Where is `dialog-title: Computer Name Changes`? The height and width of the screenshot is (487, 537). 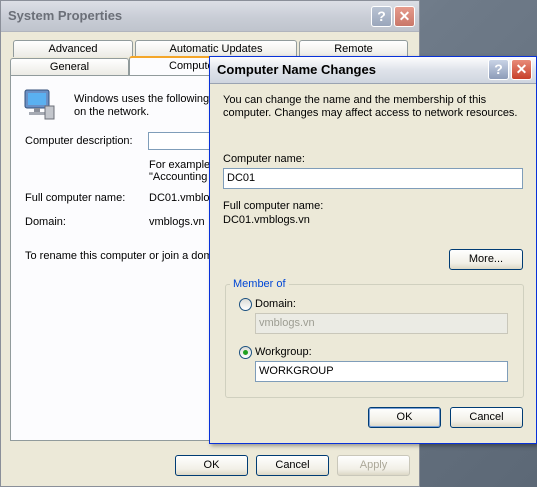
dialog-title: Computer Name Changes is located at coordinates (296, 69).